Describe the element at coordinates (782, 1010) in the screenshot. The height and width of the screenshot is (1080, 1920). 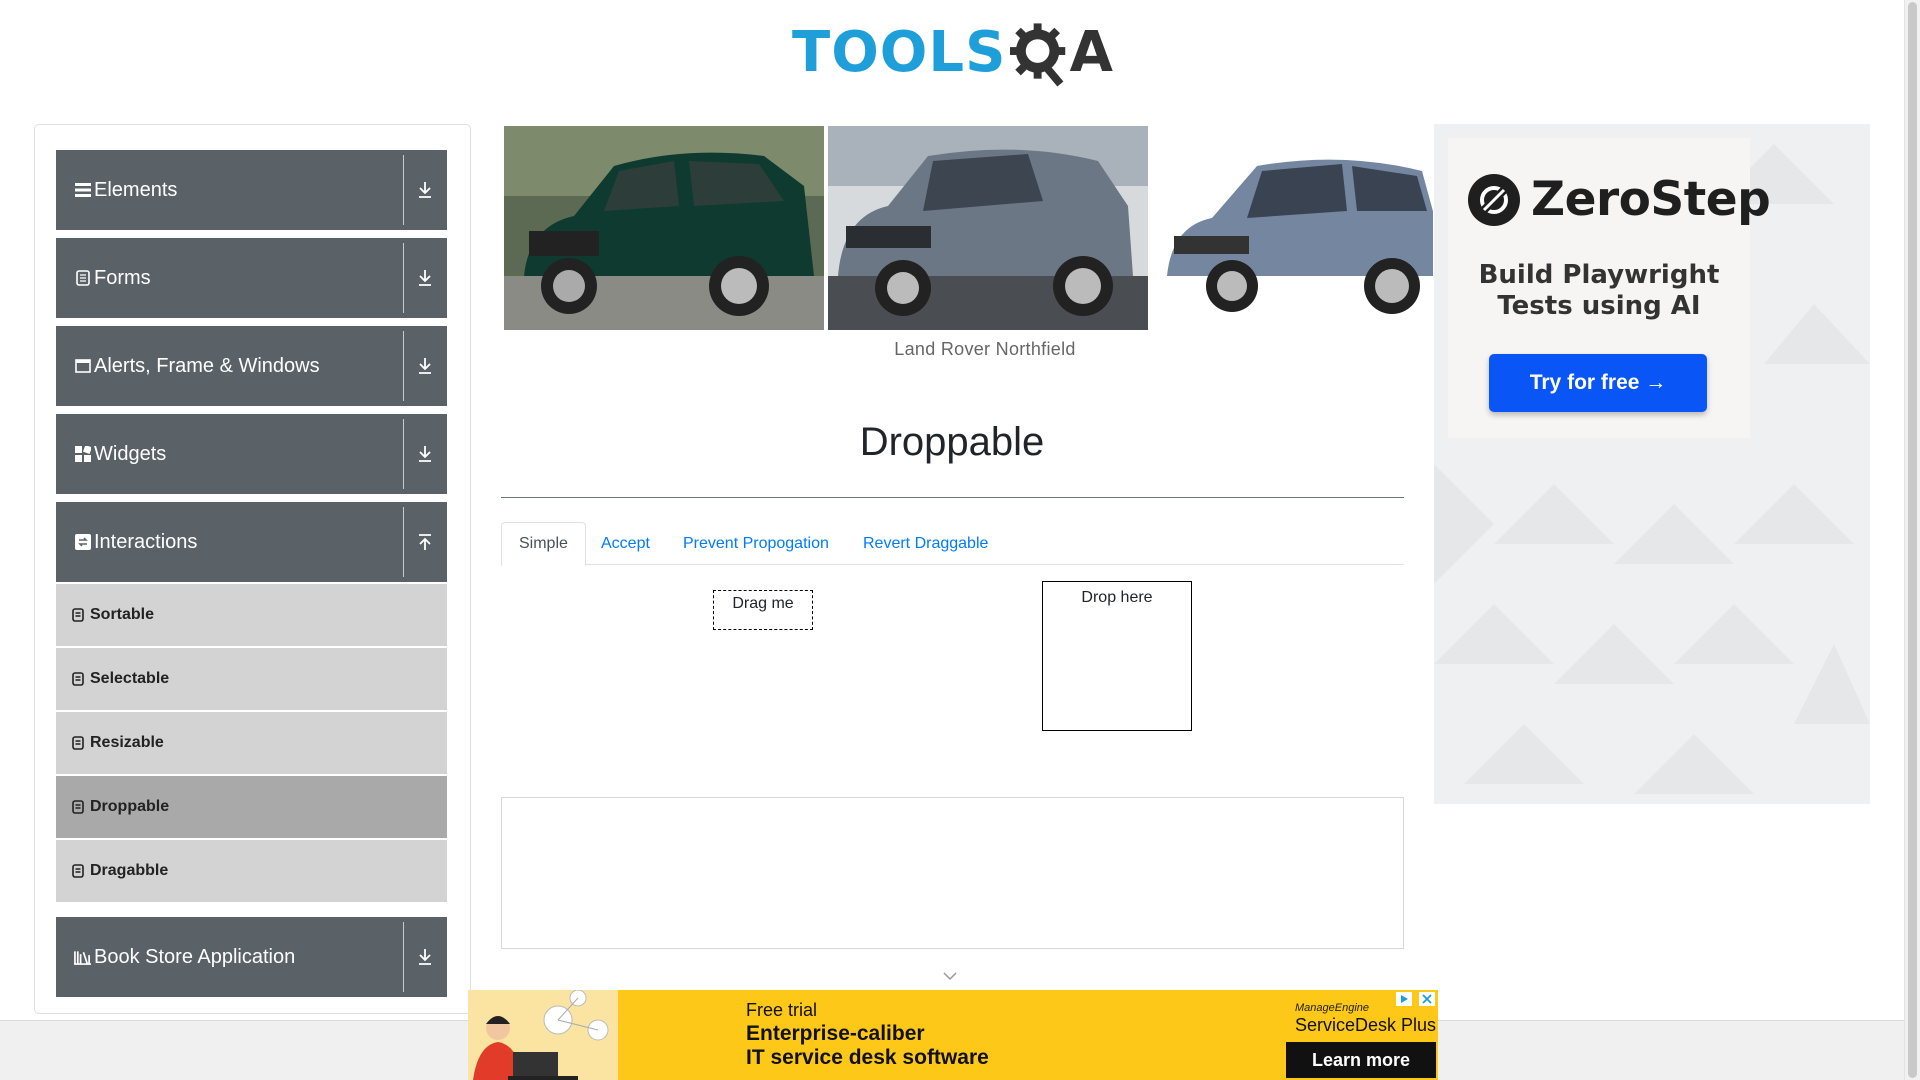
I see `ad-kicker: Free trial` at that location.